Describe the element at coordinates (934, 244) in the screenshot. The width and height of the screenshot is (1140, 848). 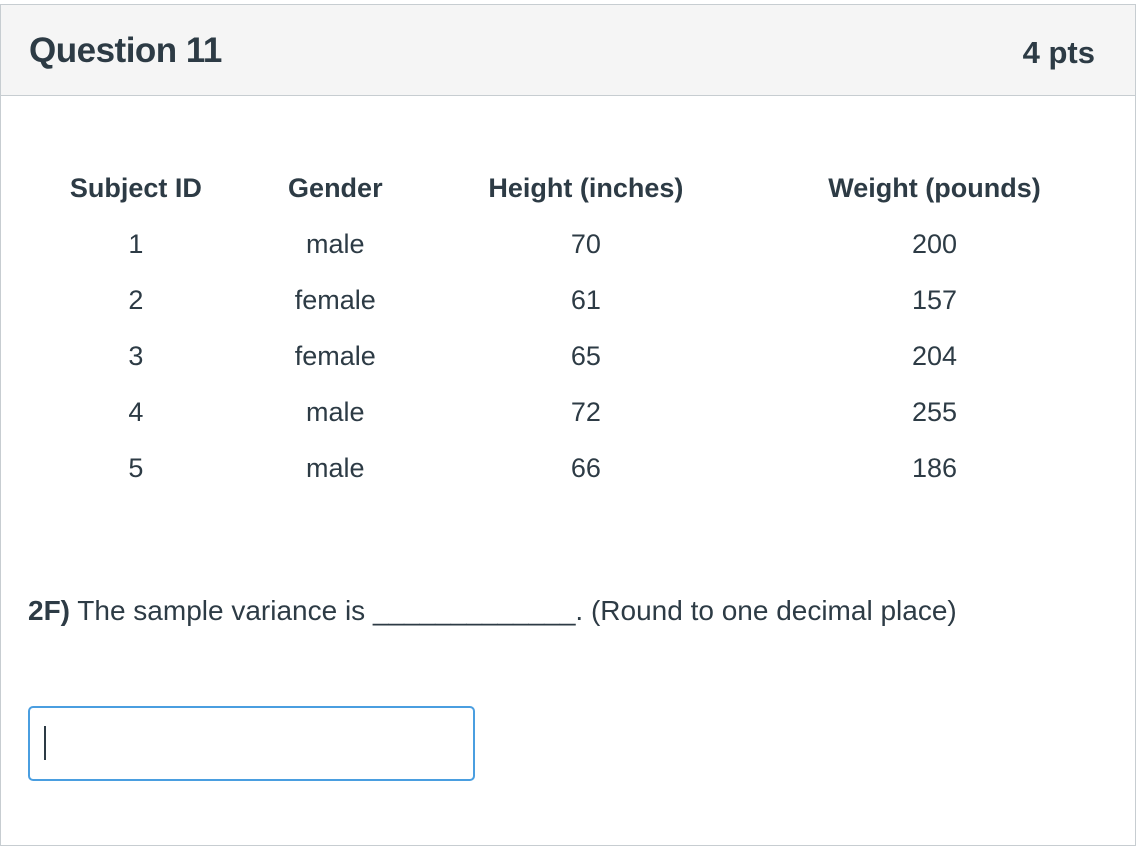
I see `cell-weight: 200` at that location.